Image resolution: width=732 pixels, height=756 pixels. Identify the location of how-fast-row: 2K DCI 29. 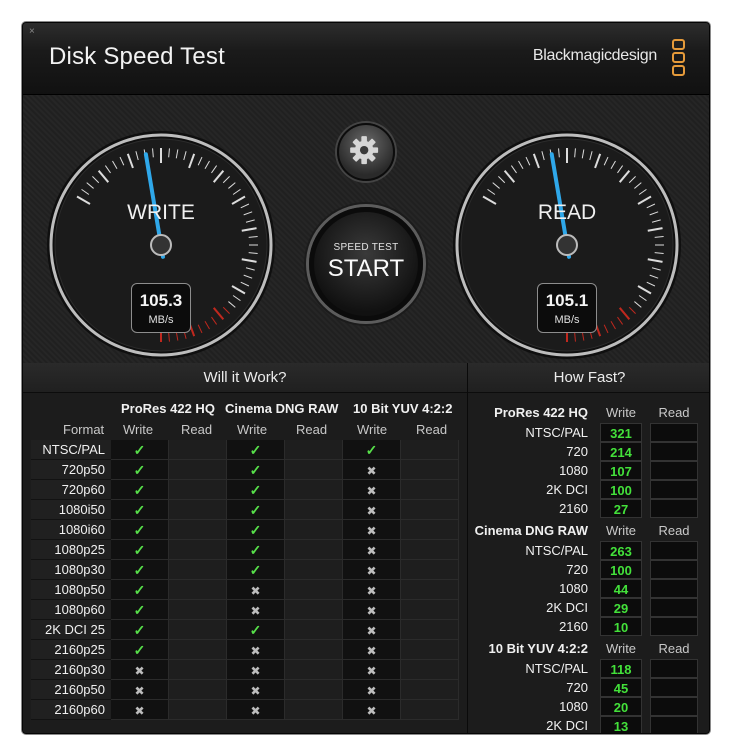
(588, 607).